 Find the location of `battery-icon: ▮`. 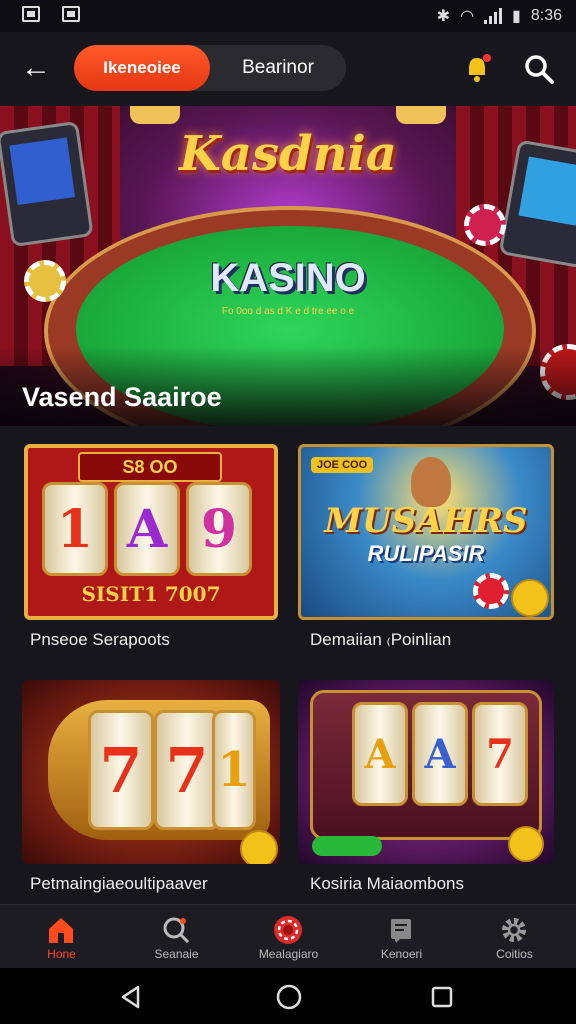

battery-icon: ▮ is located at coordinates (516, 16).